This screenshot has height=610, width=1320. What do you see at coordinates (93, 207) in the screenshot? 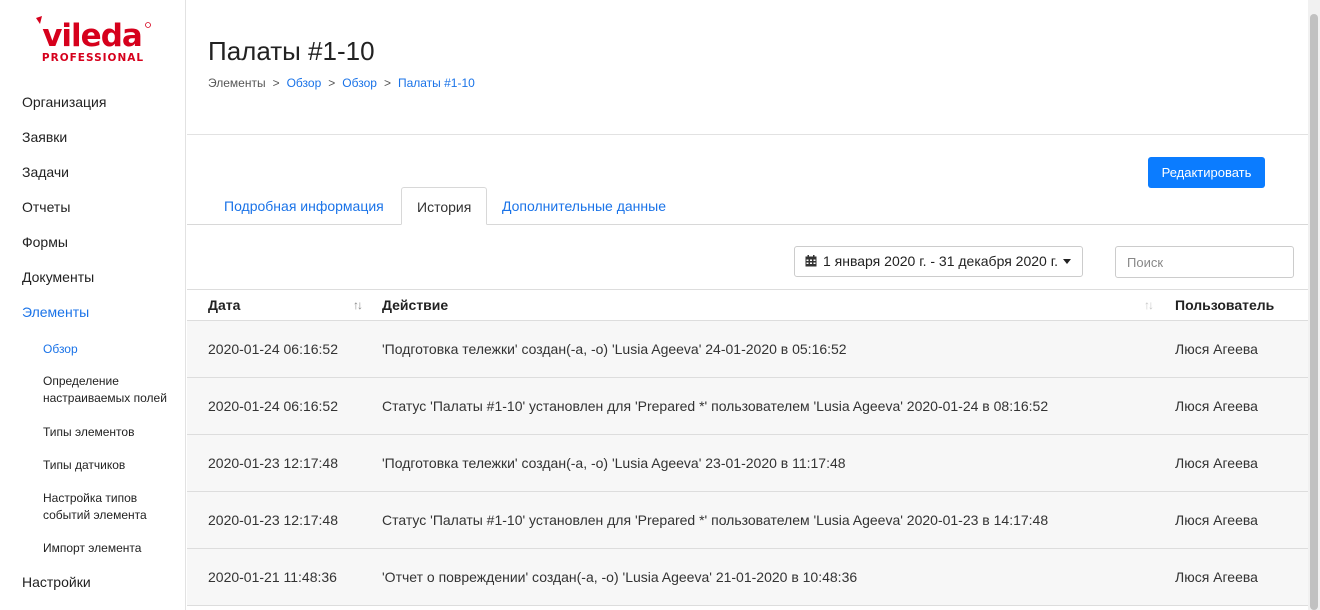
I see `sidebar-item-reports: Отчеты` at bounding box center [93, 207].